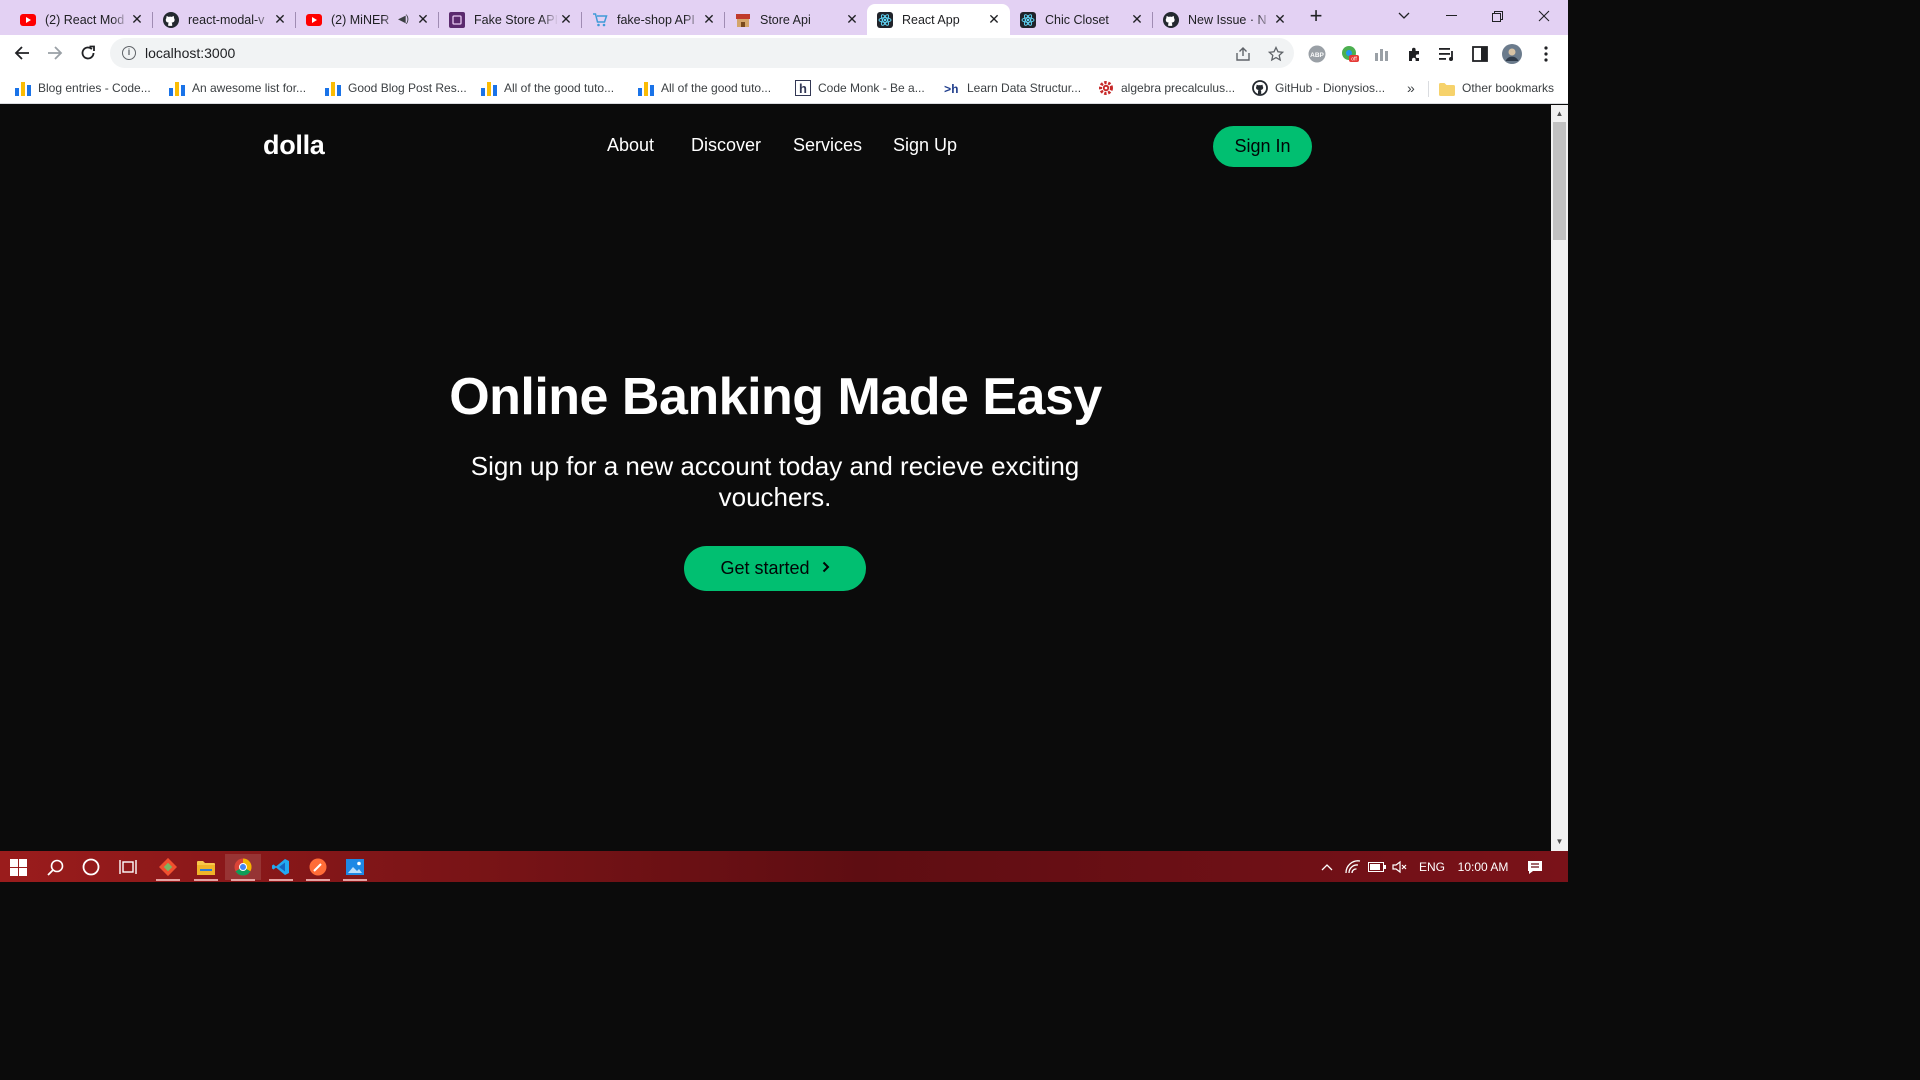  What do you see at coordinates (1546, 54) in the screenshot?
I see `menu-kebab-icon` at bounding box center [1546, 54].